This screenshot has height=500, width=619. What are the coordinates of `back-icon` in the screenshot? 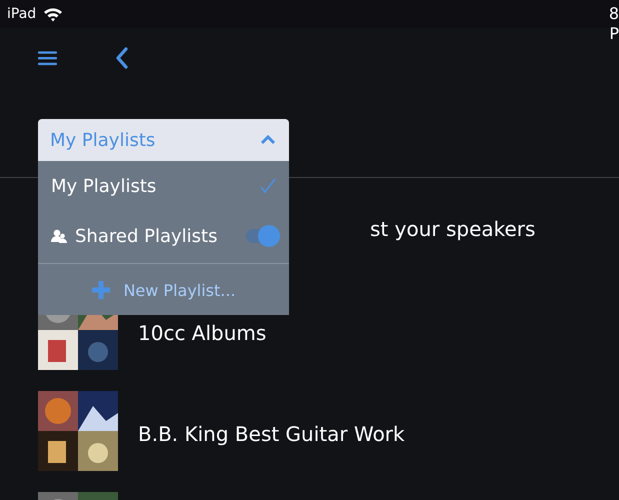 It's located at (122, 58).